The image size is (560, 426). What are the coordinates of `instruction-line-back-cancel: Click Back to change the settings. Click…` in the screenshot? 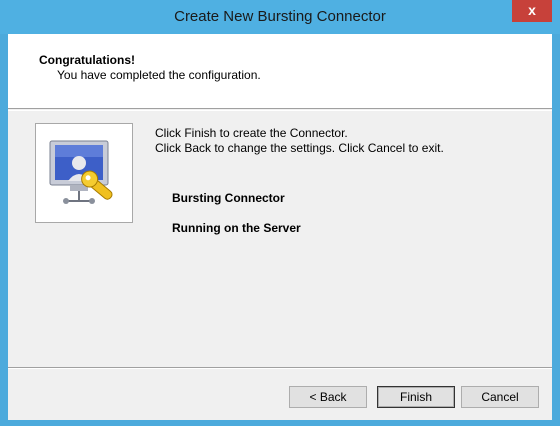 It's located at (299, 148).